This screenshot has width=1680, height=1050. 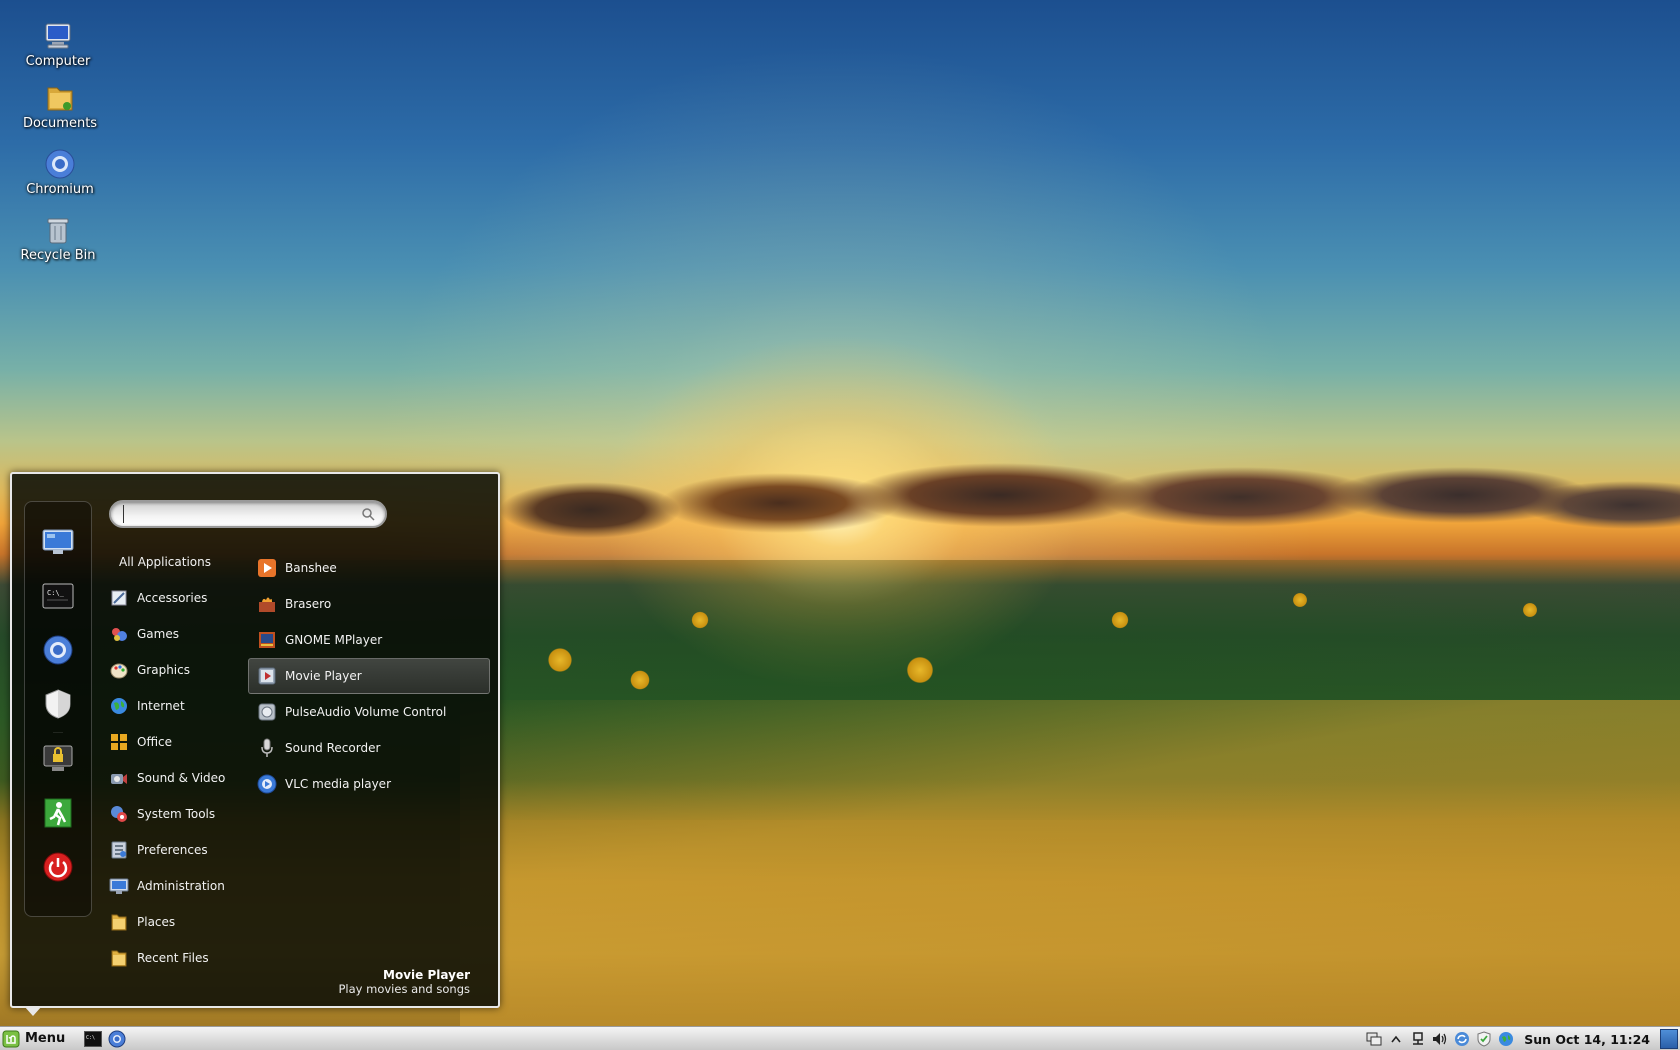 I want to click on category-label: Games, so click(x=158, y=634).